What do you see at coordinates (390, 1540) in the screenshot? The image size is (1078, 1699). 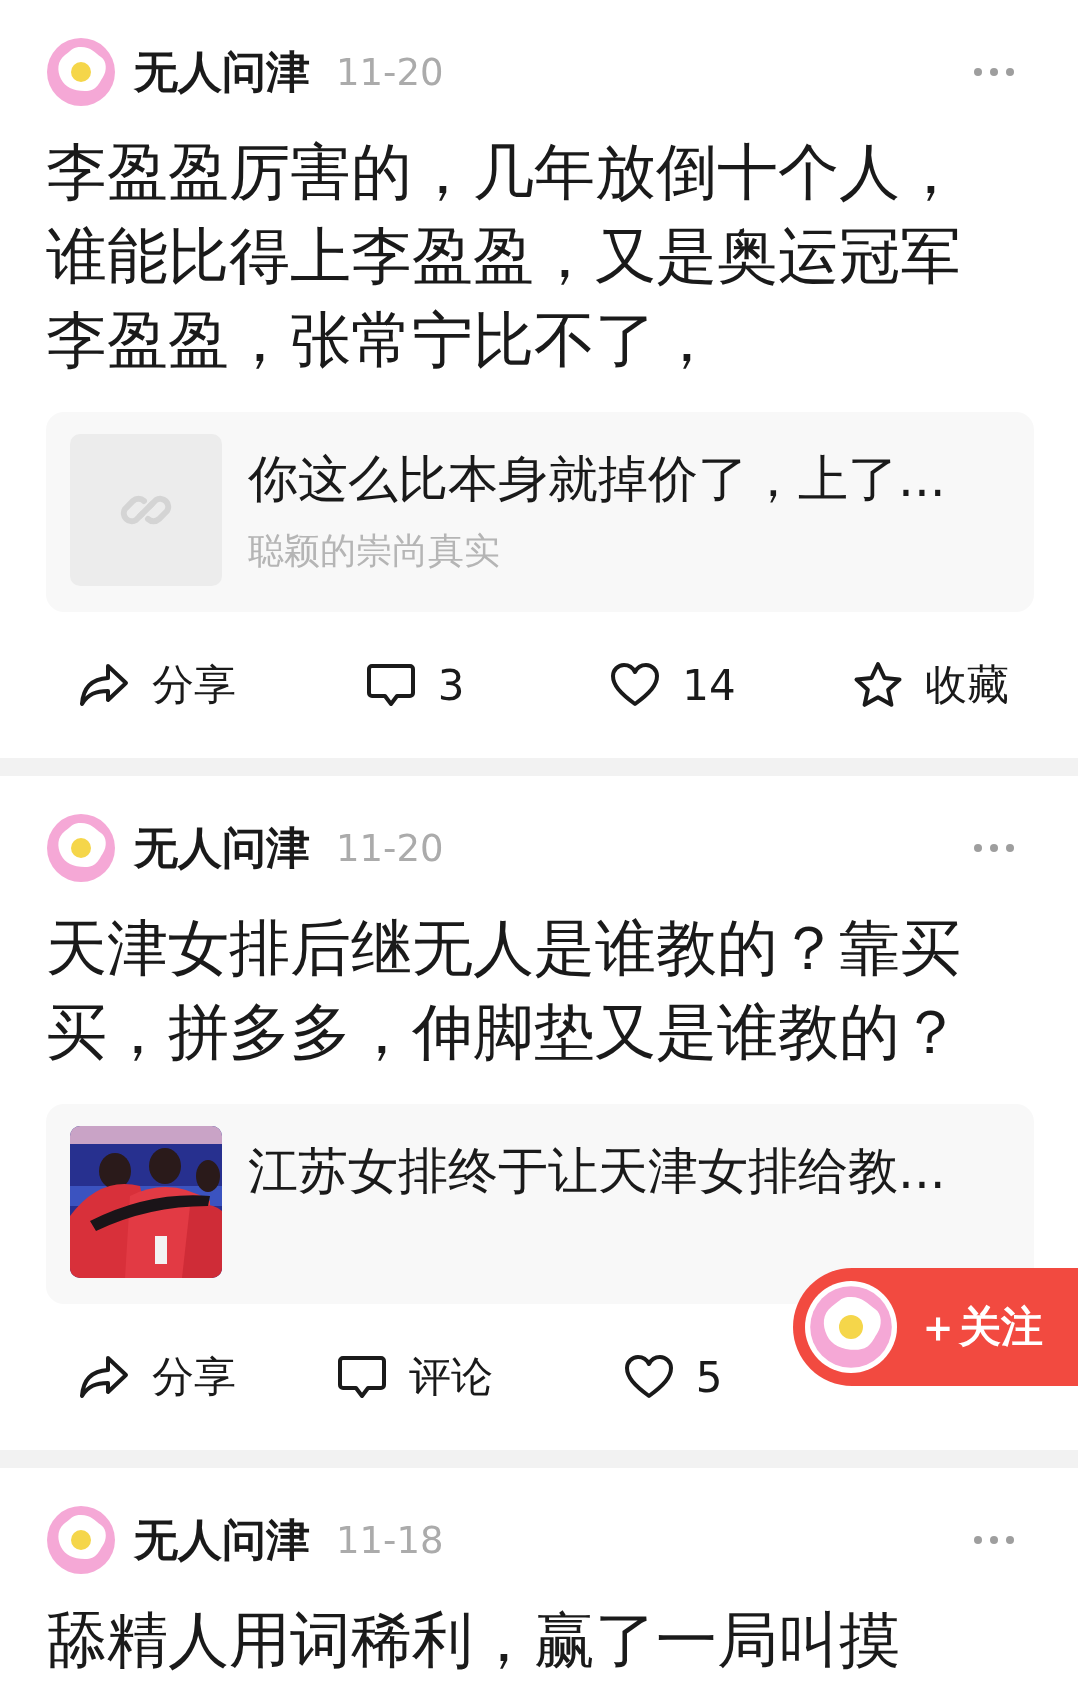 I see `post-date: 11-18` at bounding box center [390, 1540].